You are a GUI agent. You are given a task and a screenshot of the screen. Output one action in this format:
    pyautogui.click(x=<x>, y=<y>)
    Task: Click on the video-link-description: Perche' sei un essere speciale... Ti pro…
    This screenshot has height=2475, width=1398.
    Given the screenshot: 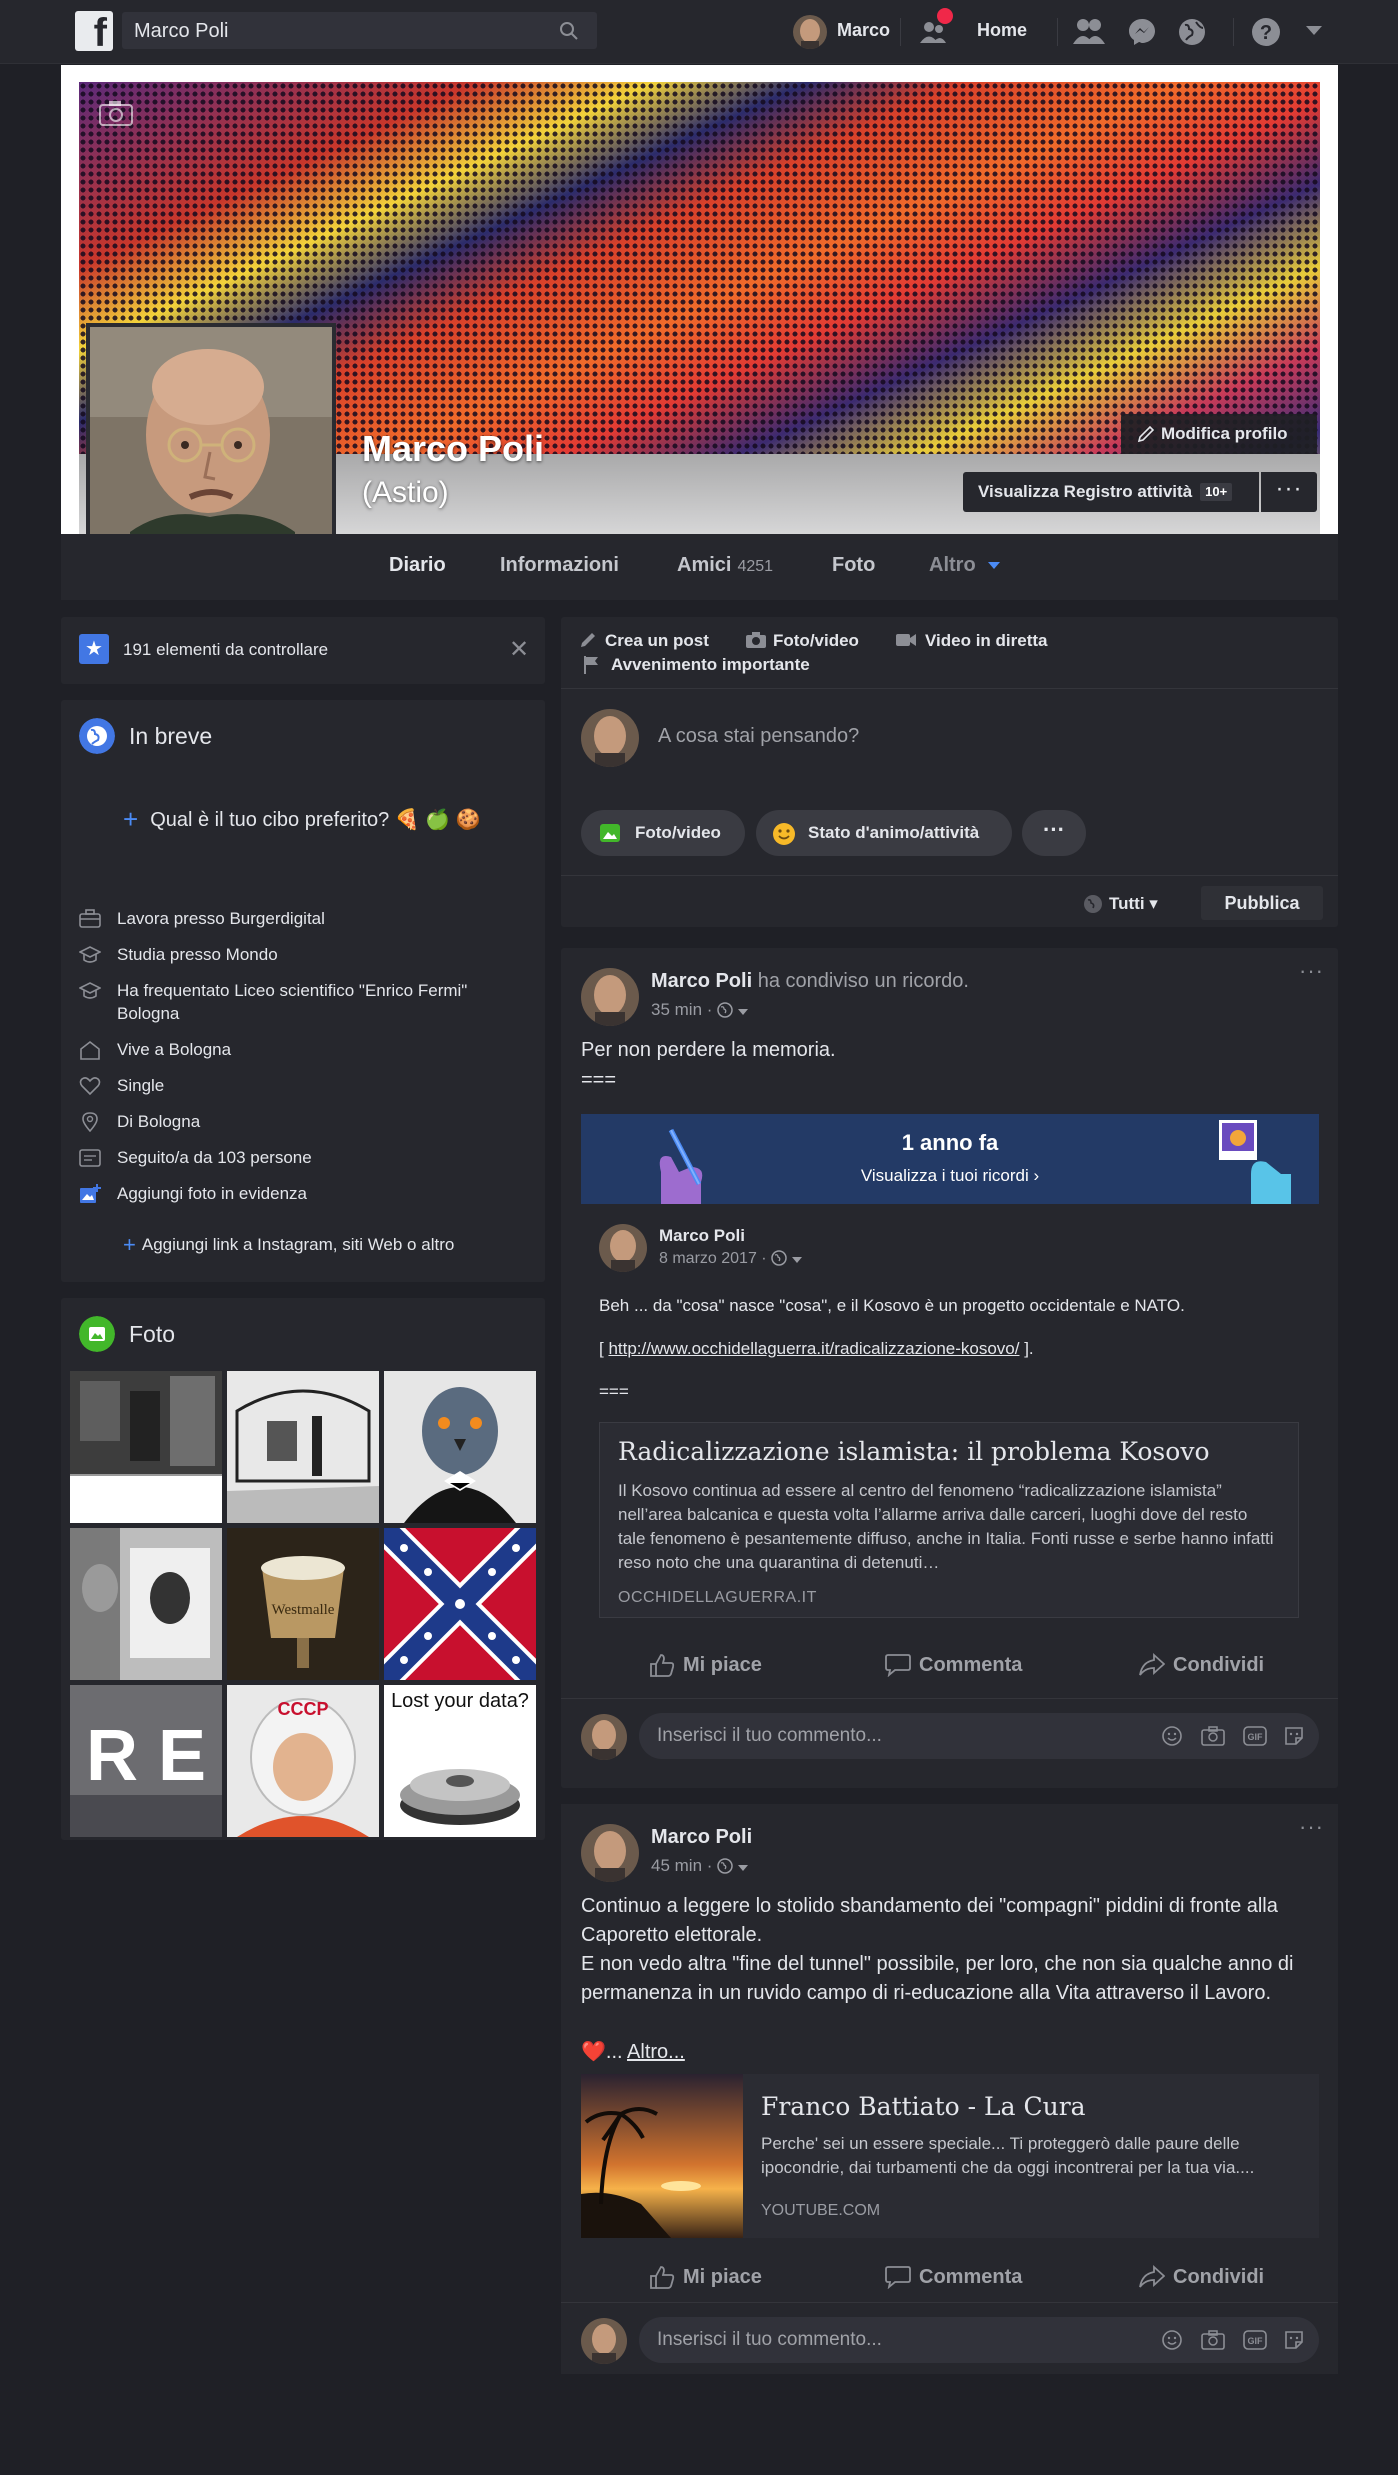 What is the action you would take?
    pyautogui.click(x=1008, y=2155)
    